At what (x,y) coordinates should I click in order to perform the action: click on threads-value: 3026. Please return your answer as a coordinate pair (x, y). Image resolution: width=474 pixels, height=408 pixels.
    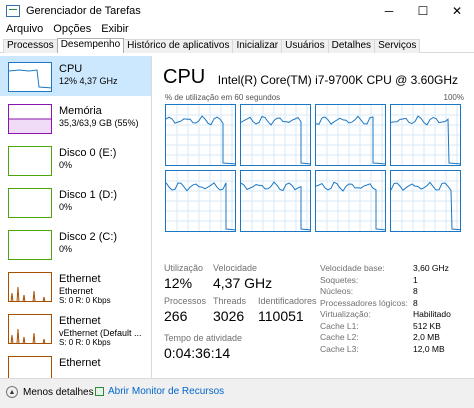
    Looking at the image, I should click on (229, 316).